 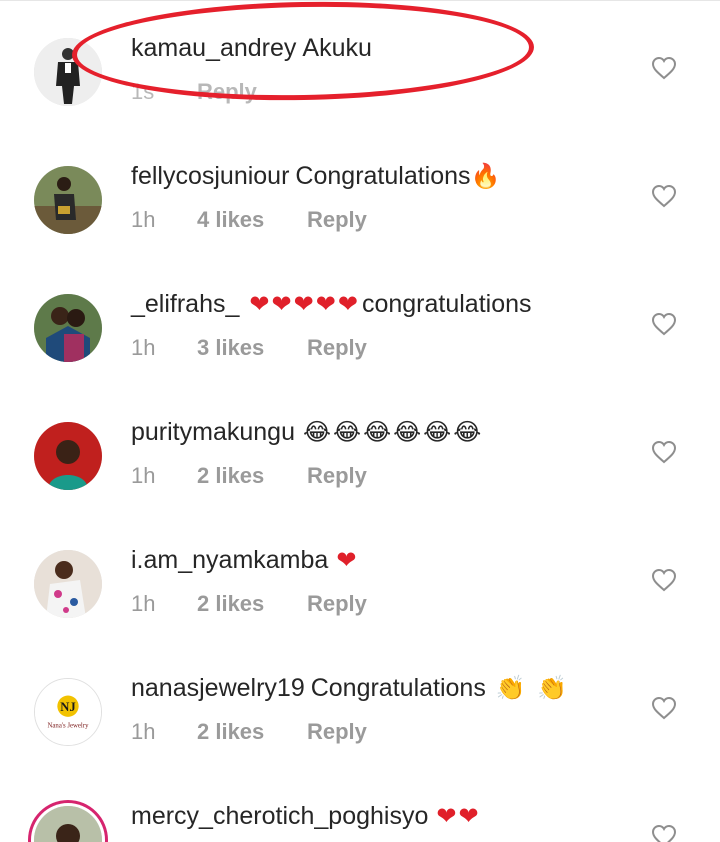 I want to click on comment-username: fellycosjuniour, so click(x=210, y=176).